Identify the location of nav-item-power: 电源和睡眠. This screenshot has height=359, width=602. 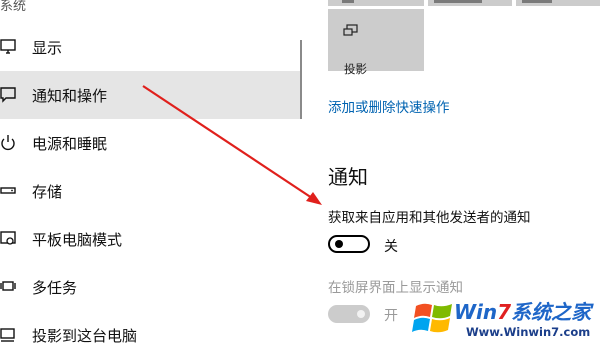
(151, 143).